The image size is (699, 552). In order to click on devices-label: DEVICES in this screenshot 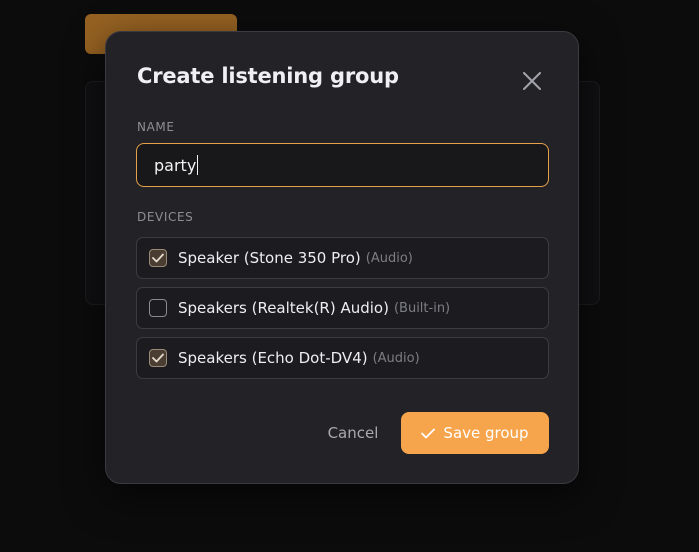, I will do `click(165, 217)`.